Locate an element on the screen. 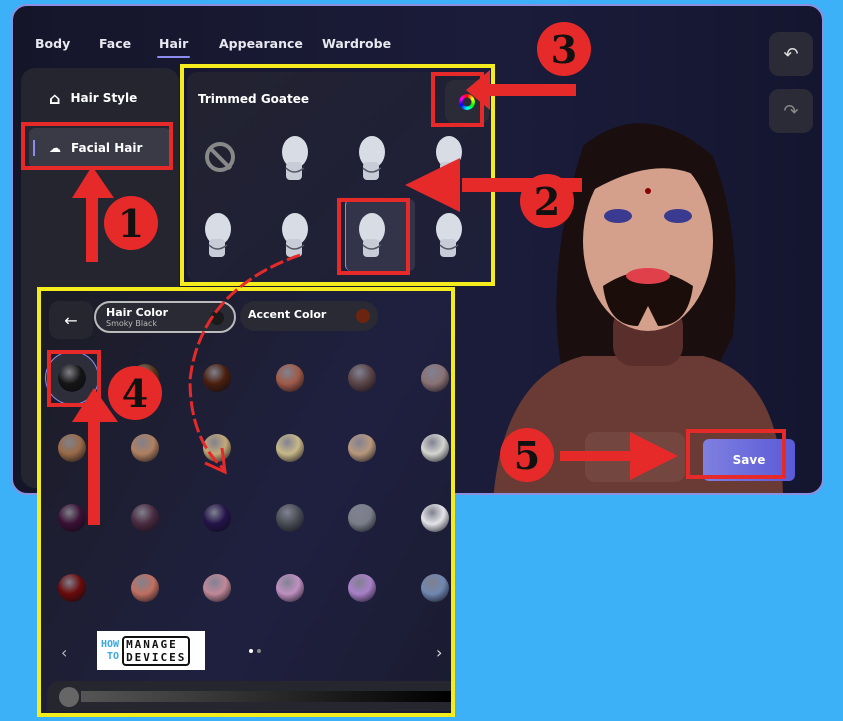 The height and width of the screenshot is (721, 843). step-number-2: 2 is located at coordinates (547, 201).